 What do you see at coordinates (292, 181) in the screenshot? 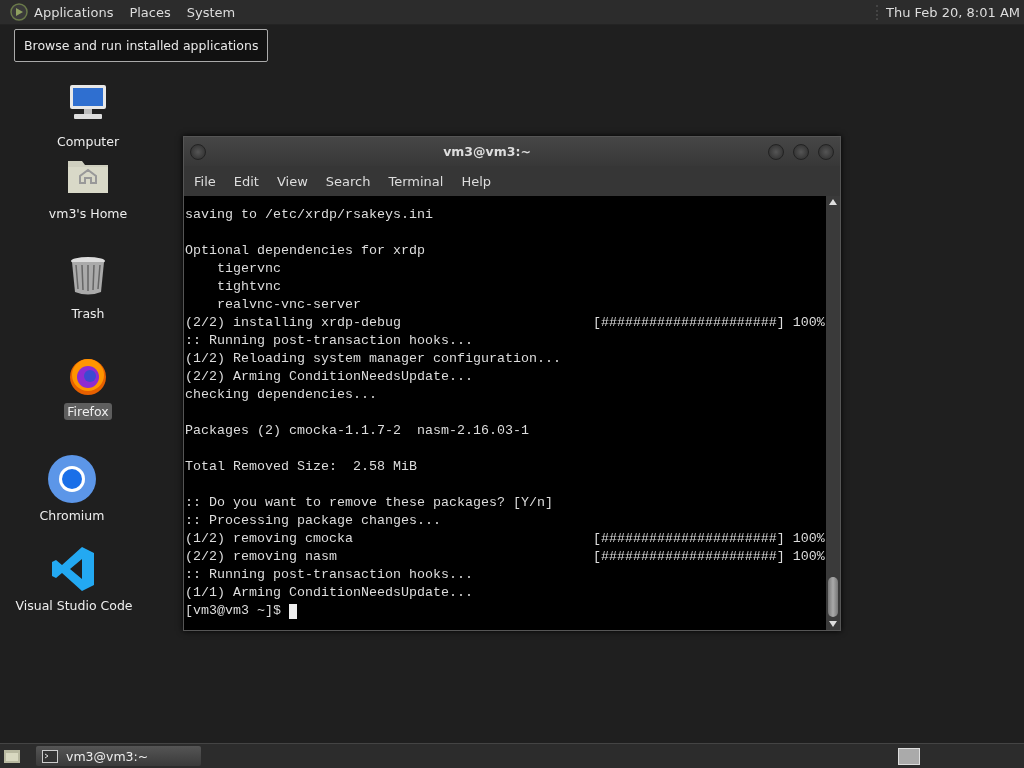
I see `menu-item: View` at bounding box center [292, 181].